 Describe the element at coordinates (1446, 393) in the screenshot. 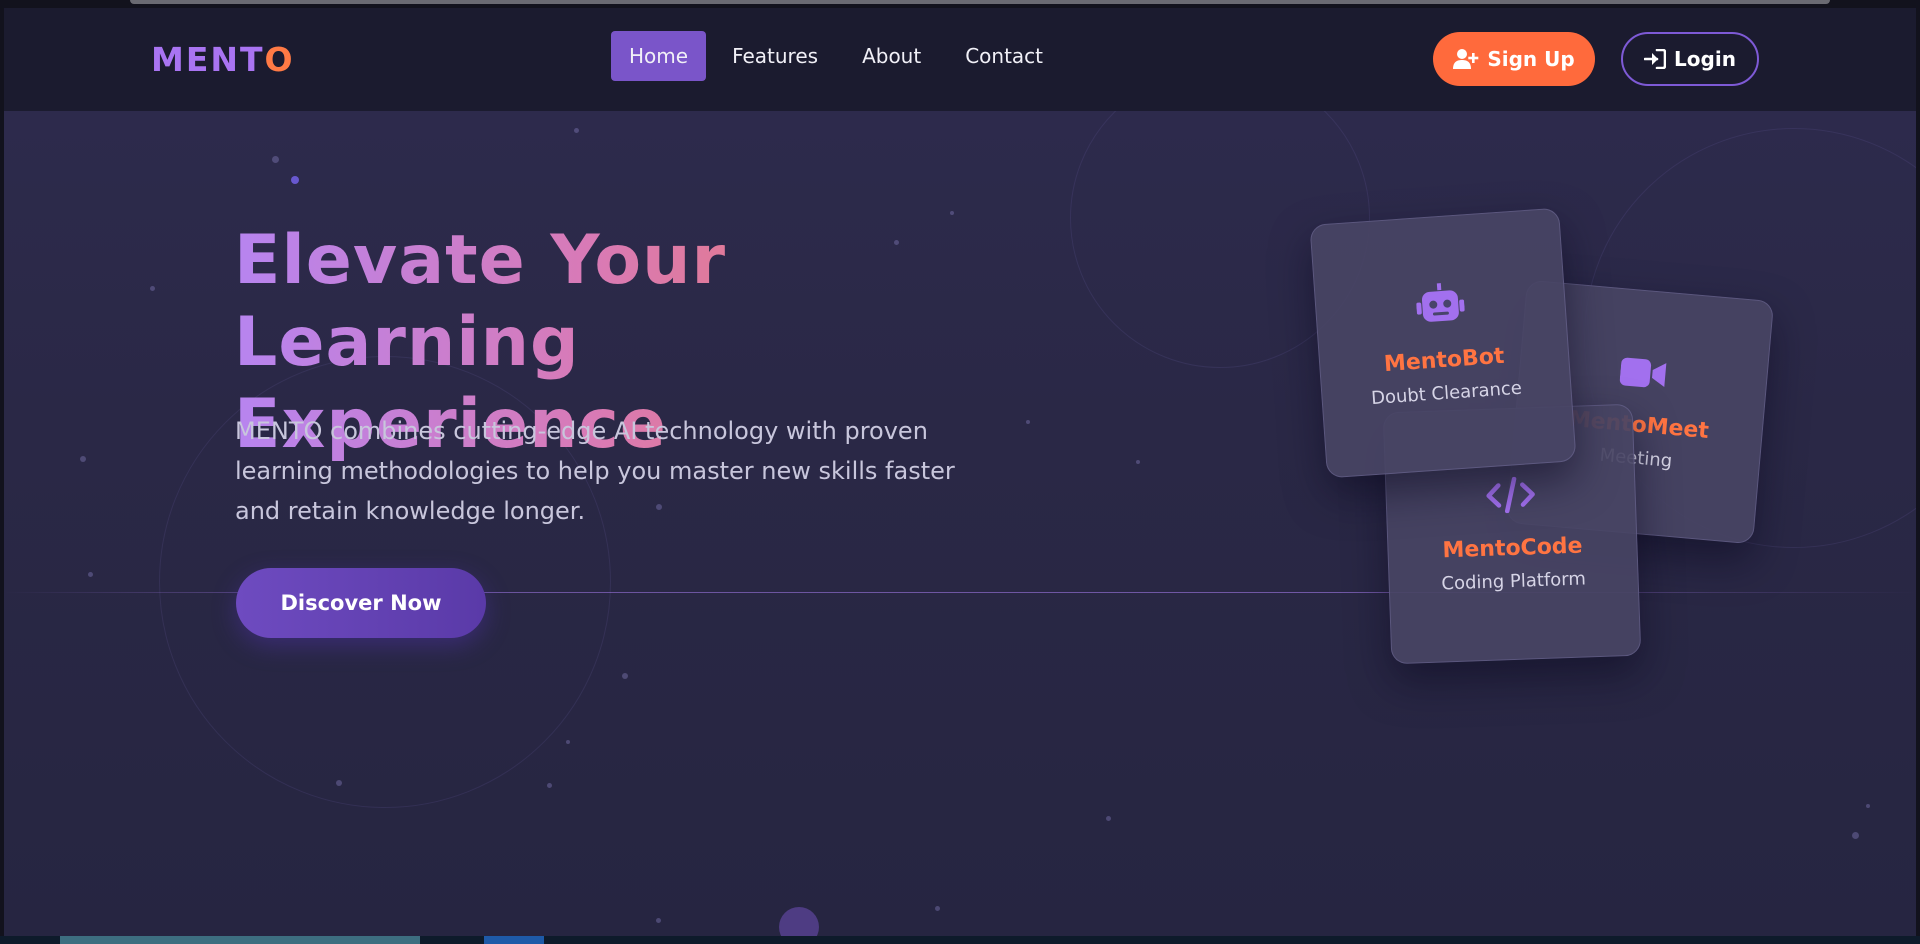

I see `card-subtitle: Doubt Clearance` at that location.